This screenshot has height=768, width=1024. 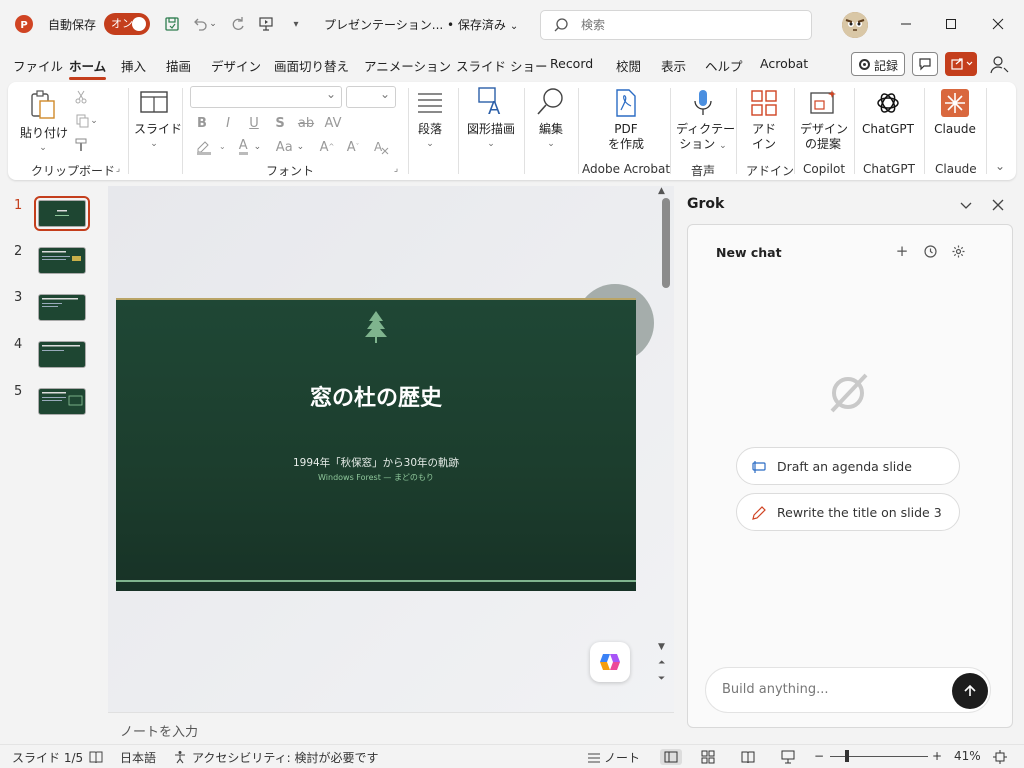 I want to click on zoom-out-icon: −, so click(x=819, y=756).